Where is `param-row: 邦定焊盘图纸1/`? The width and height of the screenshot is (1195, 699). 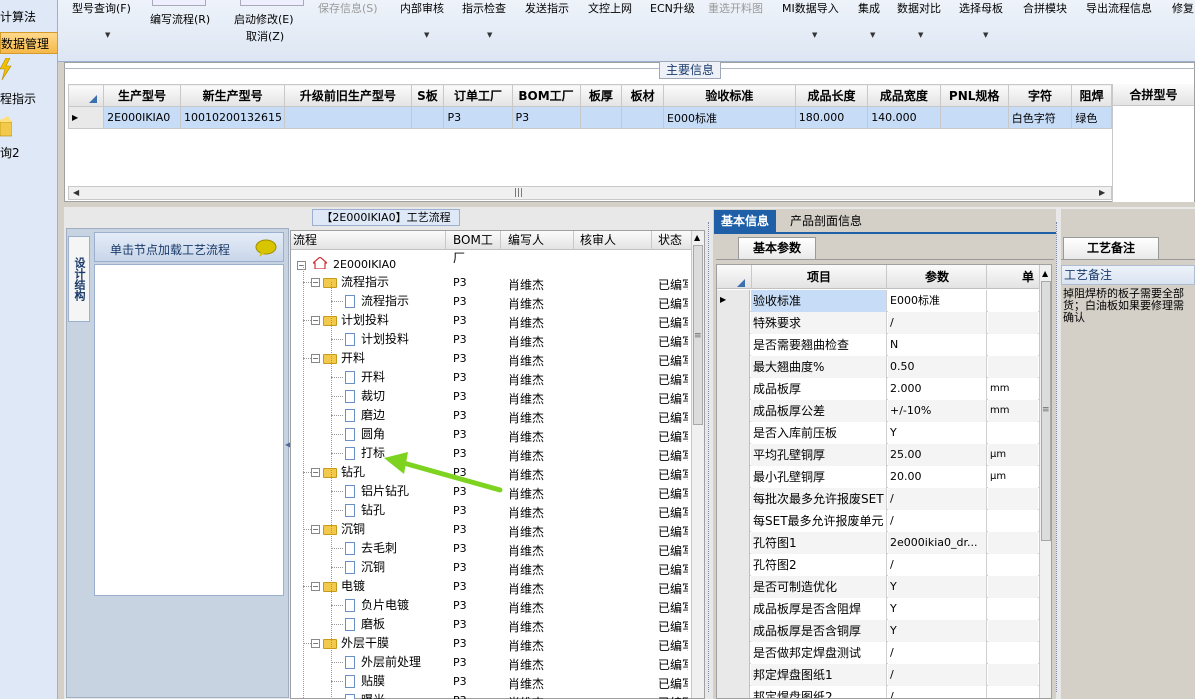 param-row: 邦定焊盘图纸1/ is located at coordinates (878, 675).